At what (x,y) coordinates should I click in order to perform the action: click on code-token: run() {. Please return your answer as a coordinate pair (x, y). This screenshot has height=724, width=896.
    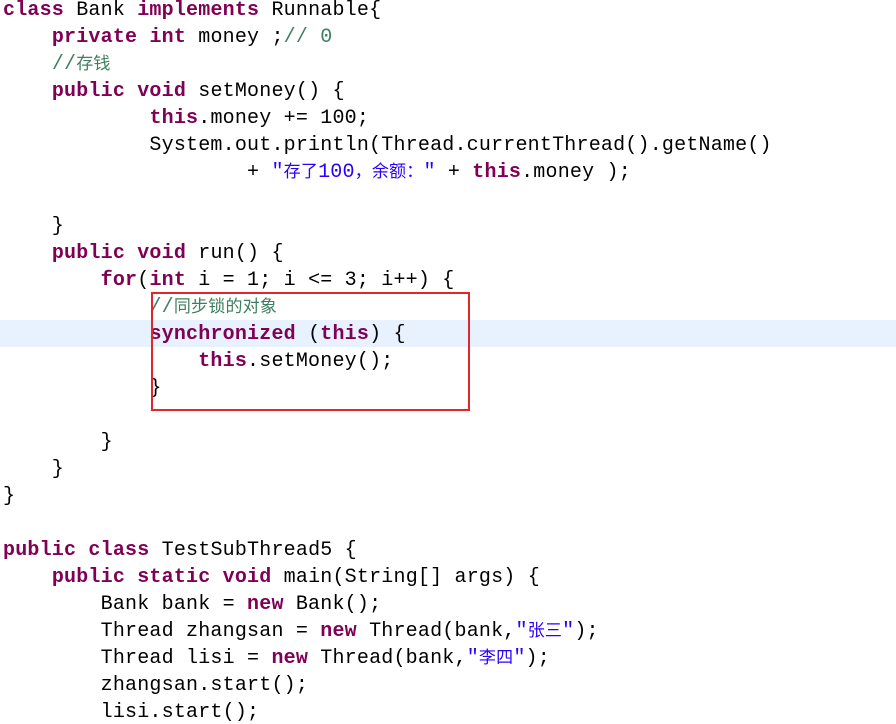
    Looking at the image, I should click on (235, 253).